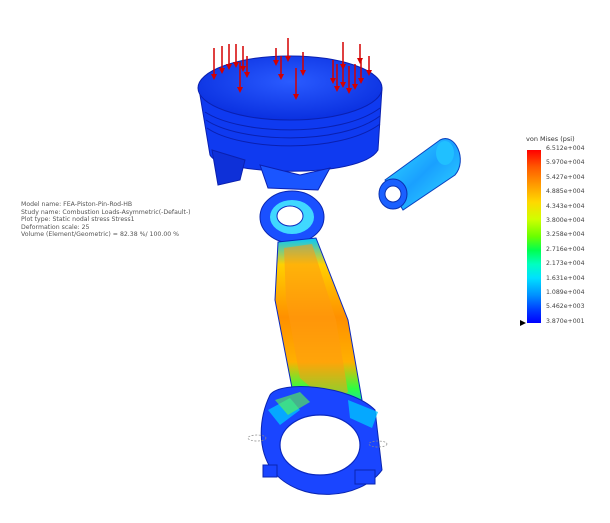  I want to click on deformation-scale-text: Deformation scale: 25, so click(55, 227).